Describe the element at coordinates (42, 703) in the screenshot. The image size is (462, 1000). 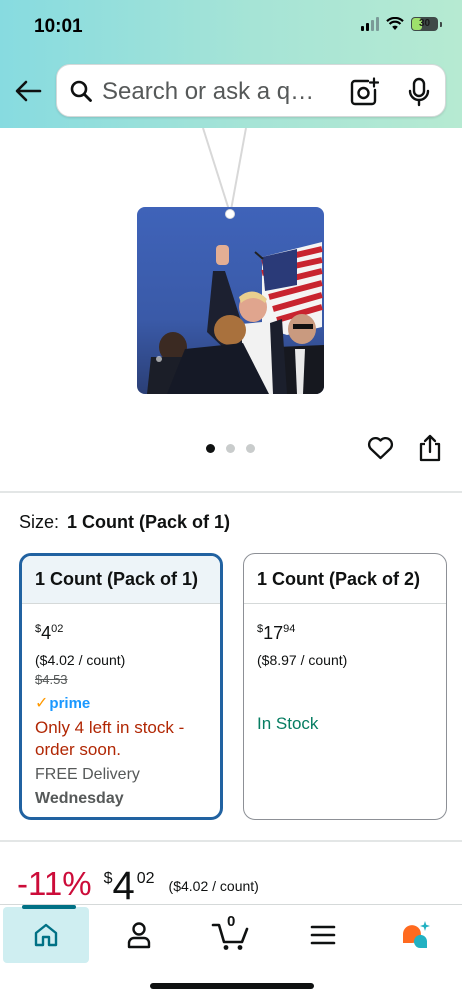
I see `prime-check-icon: ✓` at that location.